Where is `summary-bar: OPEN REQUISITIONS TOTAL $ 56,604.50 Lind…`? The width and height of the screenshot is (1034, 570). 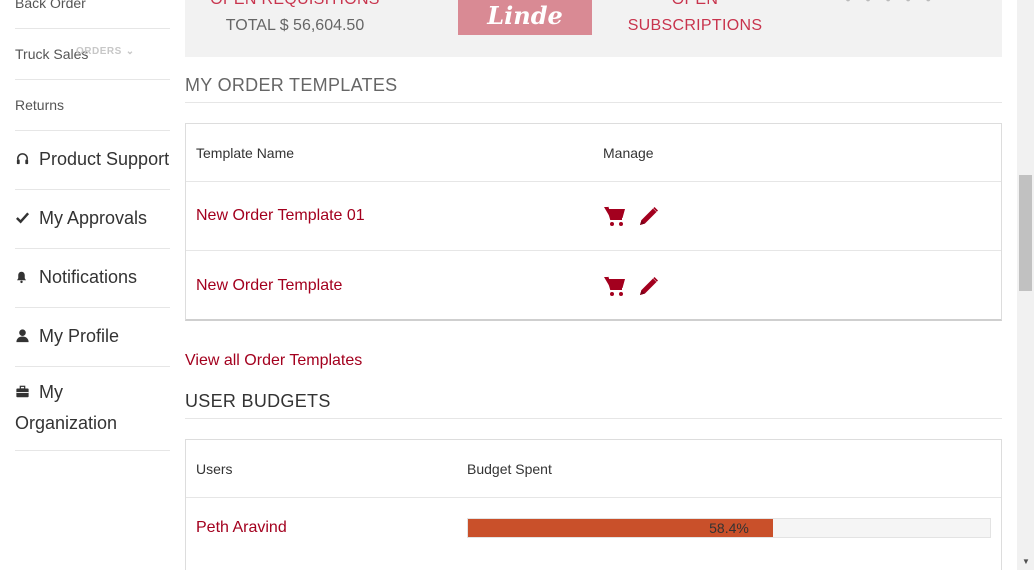
summary-bar: OPEN REQUISITIONS TOTAL $ 56,604.50 Lind… is located at coordinates (593, 28).